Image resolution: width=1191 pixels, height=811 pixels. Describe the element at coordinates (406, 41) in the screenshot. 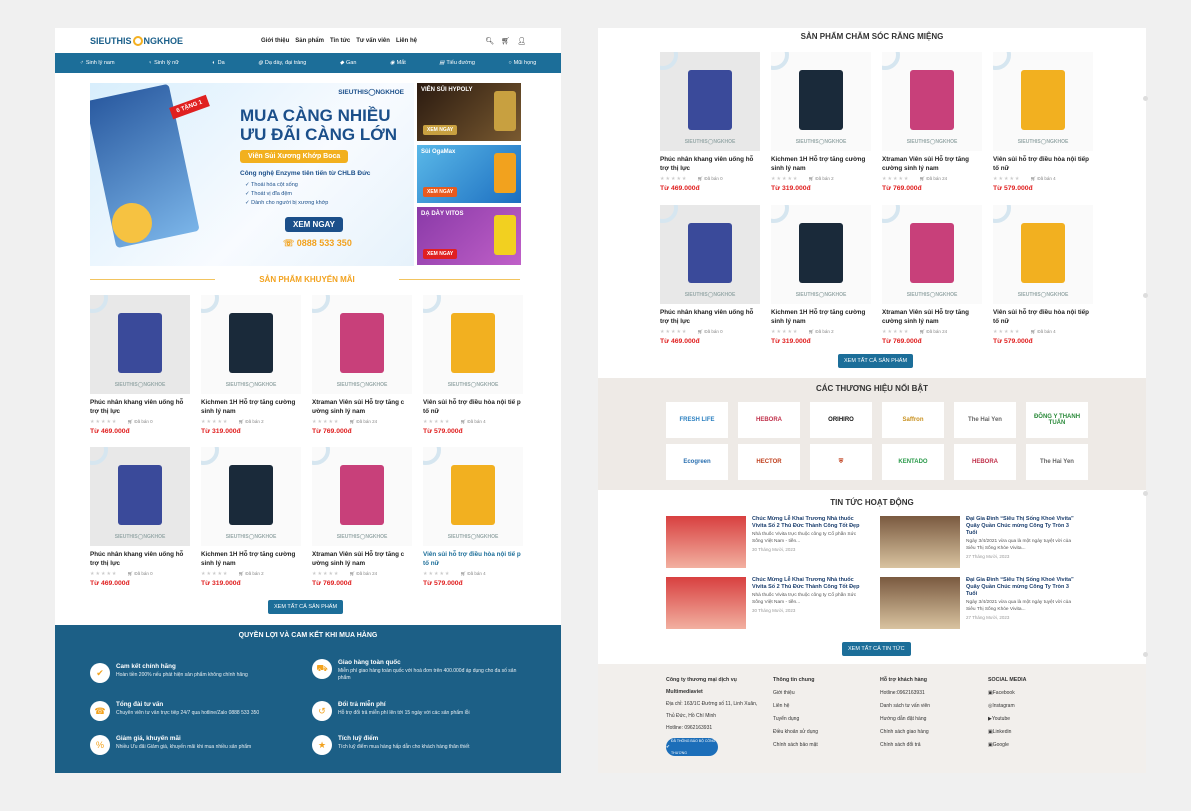

I see `nav-item: Liên hệ` at that location.